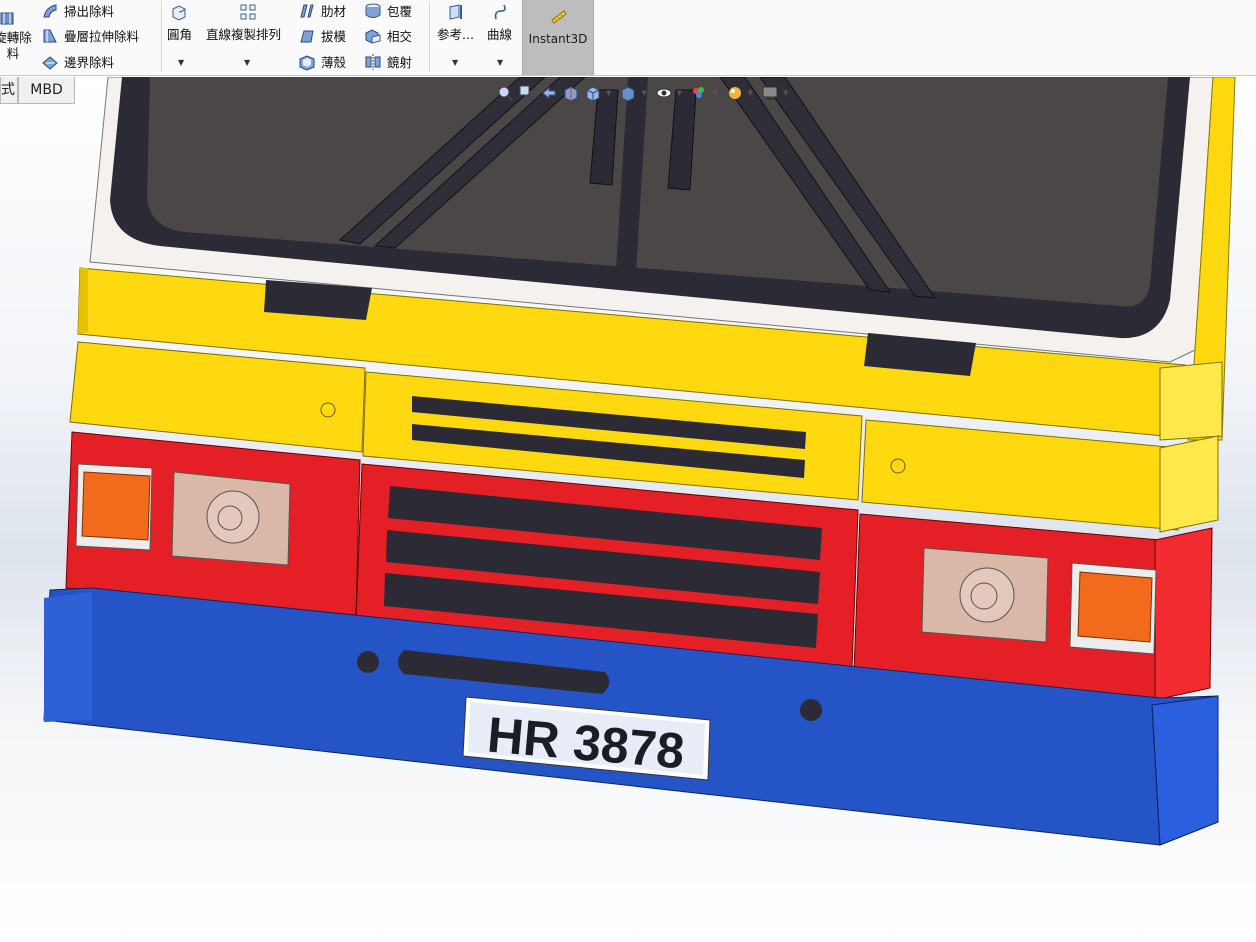 Image resolution: width=1256 pixels, height=942 pixels. I want to click on linear-pattern-dropdown-caret: ▼, so click(247, 62).